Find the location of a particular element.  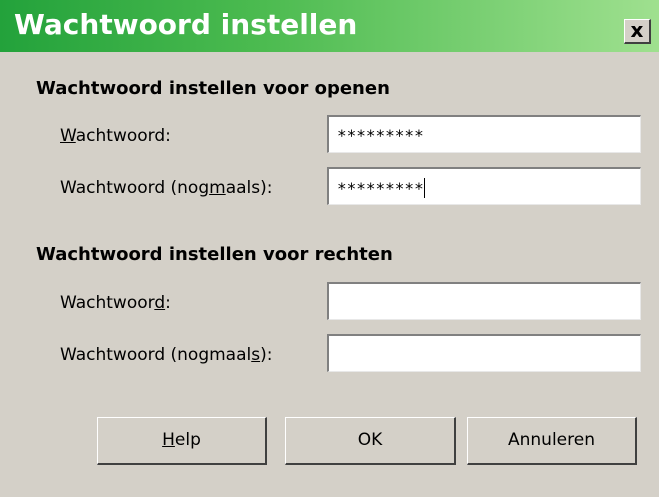

rights-password-label: Wachtwoord: is located at coordinates (115, 303).